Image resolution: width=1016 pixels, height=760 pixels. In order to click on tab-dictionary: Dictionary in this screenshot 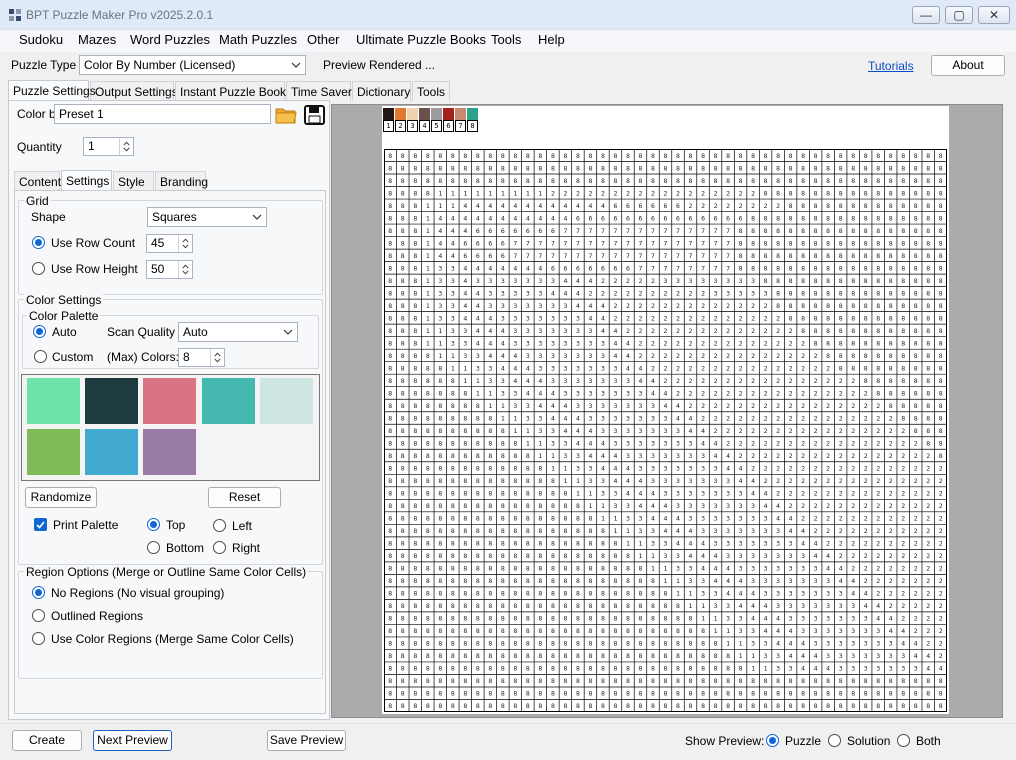, I will do `click(381, 91)`.